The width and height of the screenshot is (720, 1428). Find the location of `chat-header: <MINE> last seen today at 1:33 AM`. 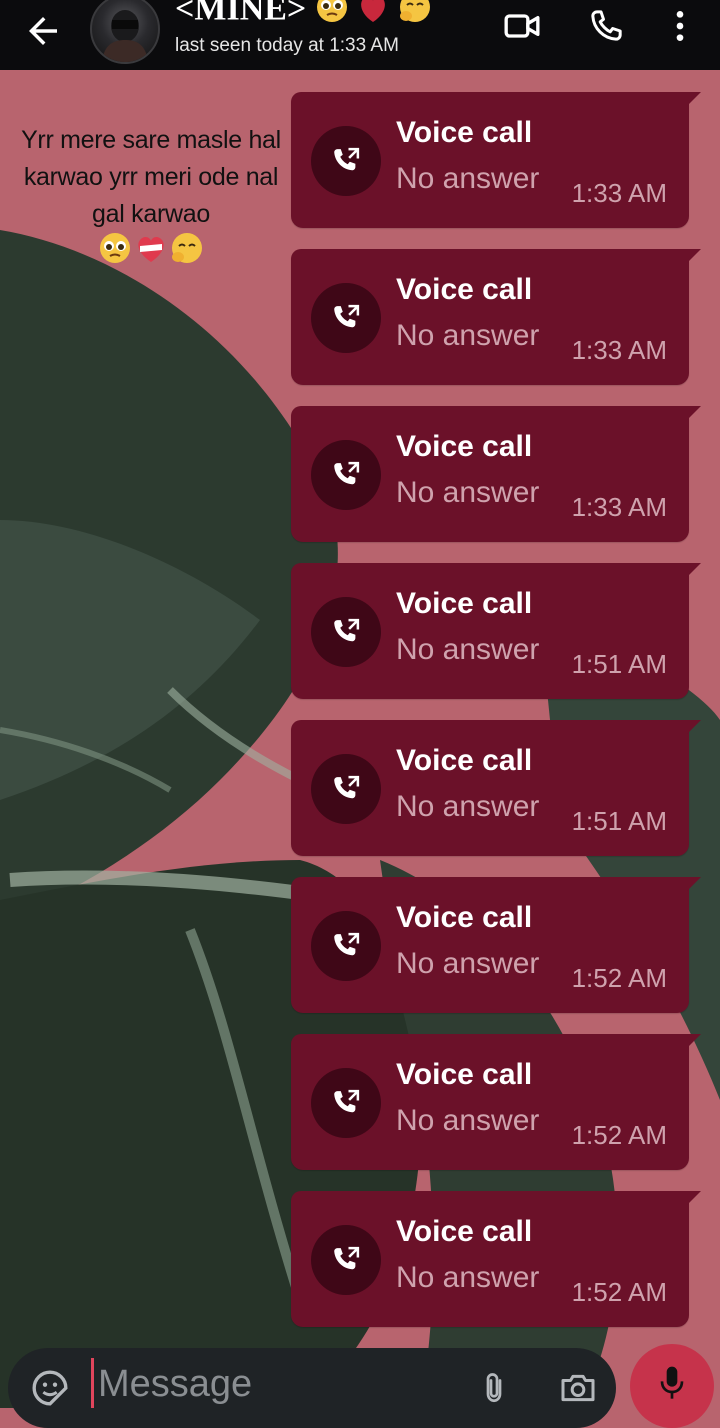

chat-header: <MINE> last seen today at 1:33 AM is located at coordinates (360, 35).